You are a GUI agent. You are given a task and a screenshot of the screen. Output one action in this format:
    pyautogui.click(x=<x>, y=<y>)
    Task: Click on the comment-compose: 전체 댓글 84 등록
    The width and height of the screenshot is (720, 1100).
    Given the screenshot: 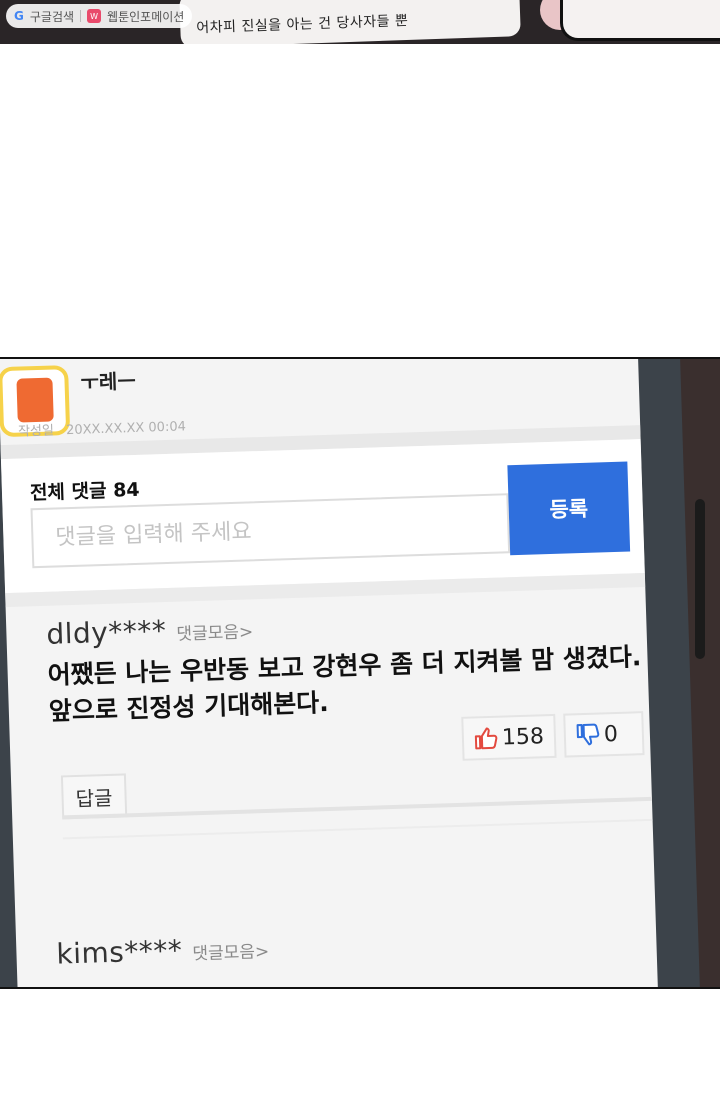 What is the action you would take?
    pyautogui.click(x=322, y=516)
    